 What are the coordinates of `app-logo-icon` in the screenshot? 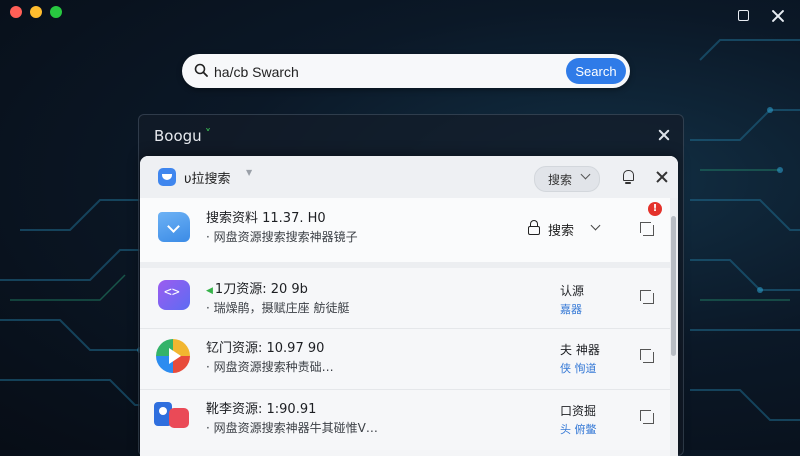 It's located at (167, 177).